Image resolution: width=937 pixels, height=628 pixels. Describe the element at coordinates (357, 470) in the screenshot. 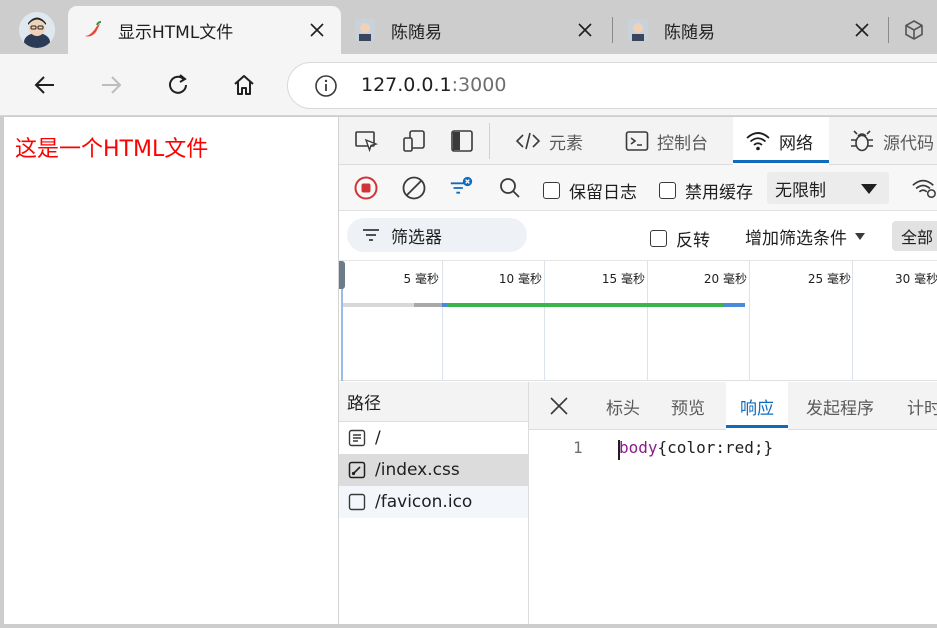

I see `stylesheet-icon` at that location.